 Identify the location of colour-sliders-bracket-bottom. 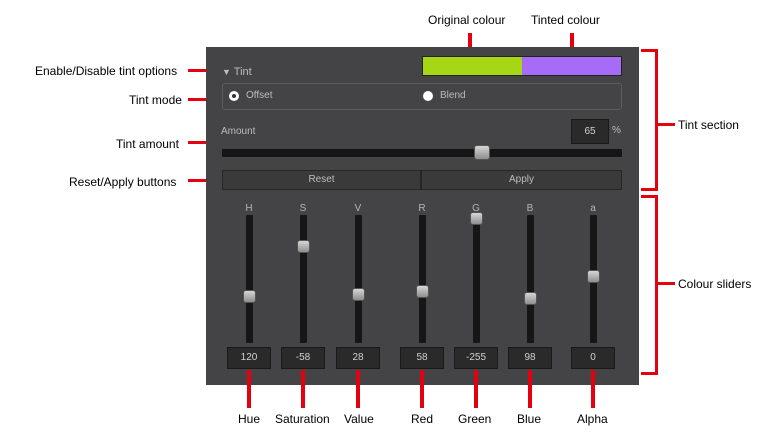
(649, 373).